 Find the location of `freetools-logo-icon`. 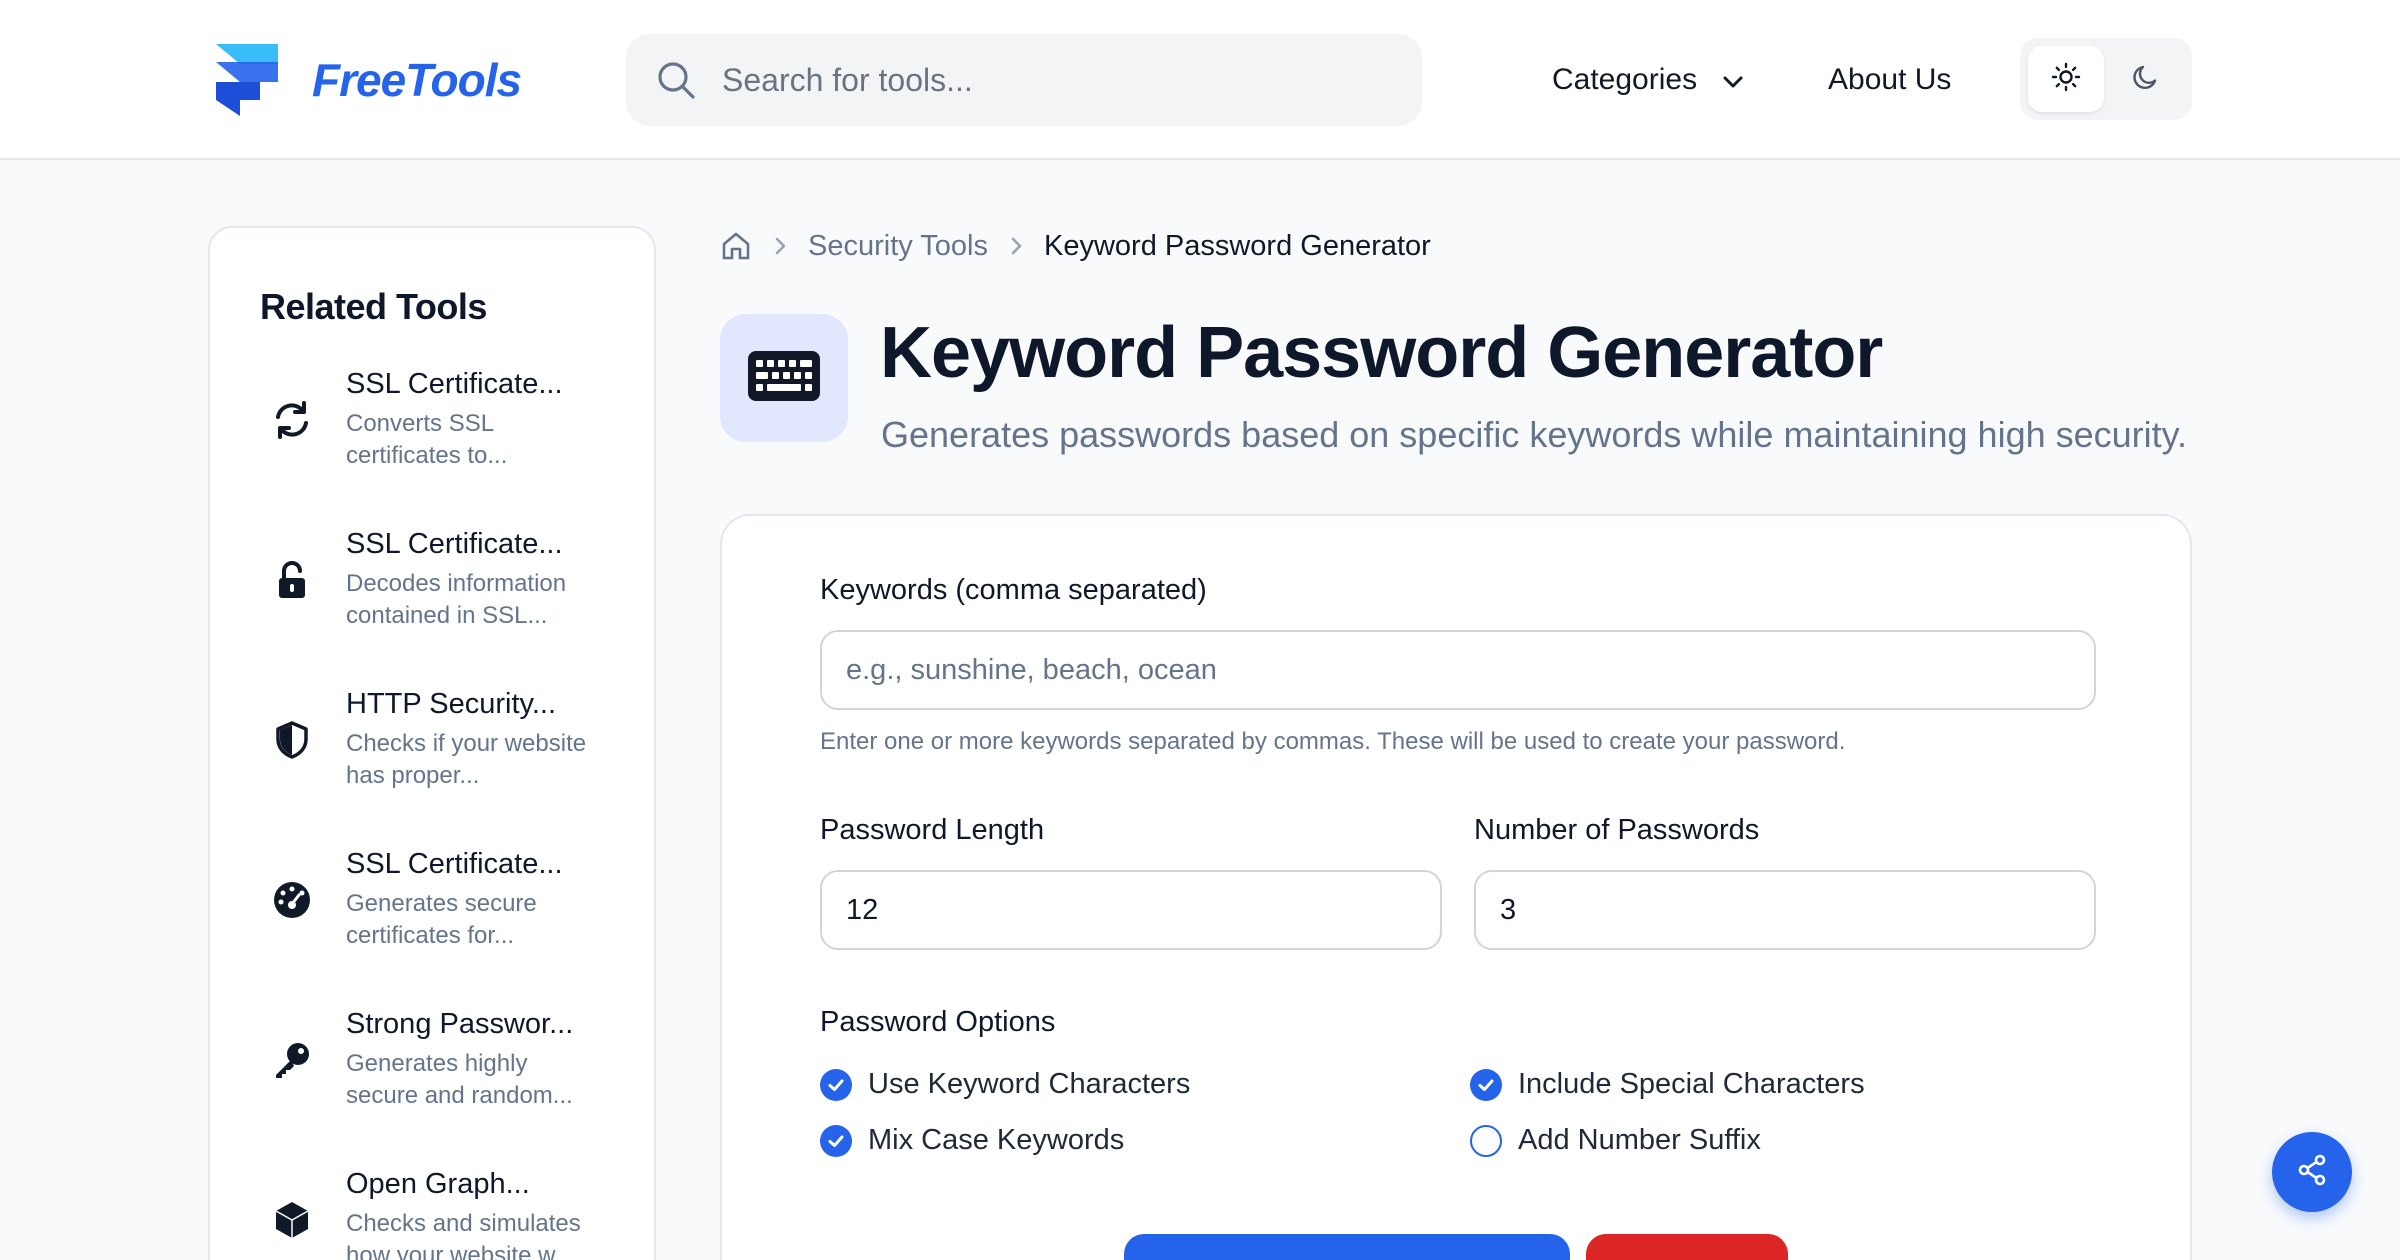

freetools-logo-icon is located at coordinates (250, 80).